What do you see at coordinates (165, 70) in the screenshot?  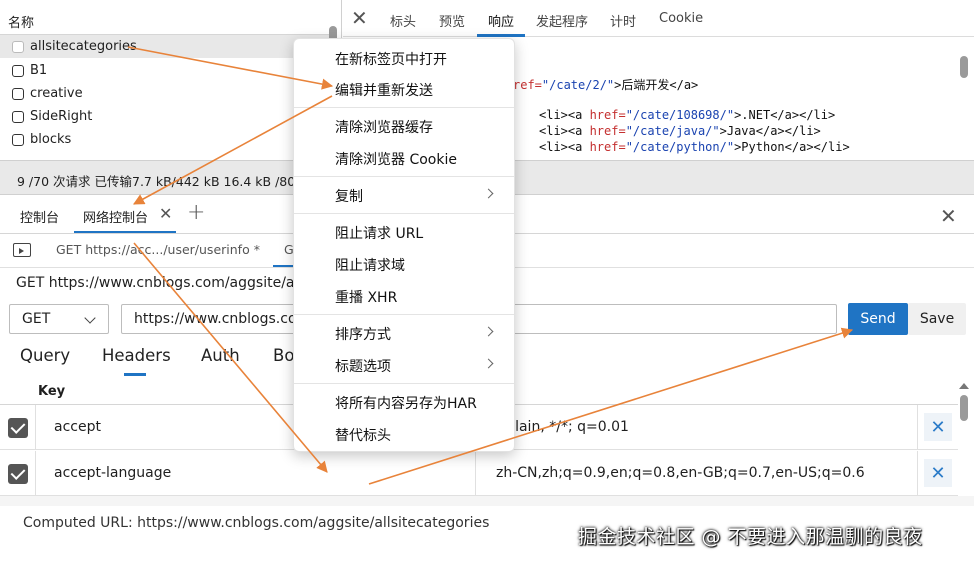 I see `request-item-b1: B1` at bounding box center [165, 70].